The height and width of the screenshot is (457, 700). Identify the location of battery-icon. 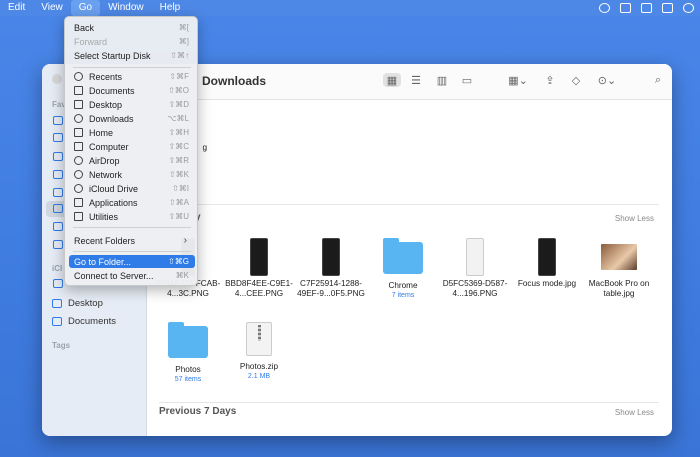
(646, 8).